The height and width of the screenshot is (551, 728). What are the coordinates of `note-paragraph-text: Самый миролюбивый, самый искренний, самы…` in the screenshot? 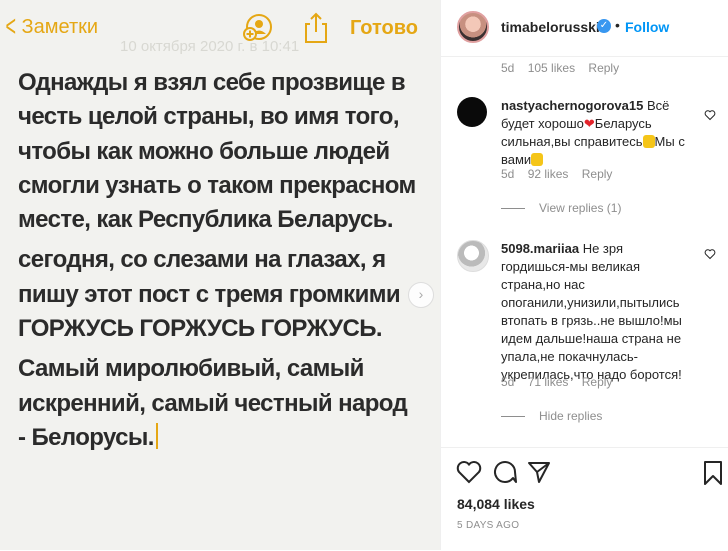 It's located at (213, 403).